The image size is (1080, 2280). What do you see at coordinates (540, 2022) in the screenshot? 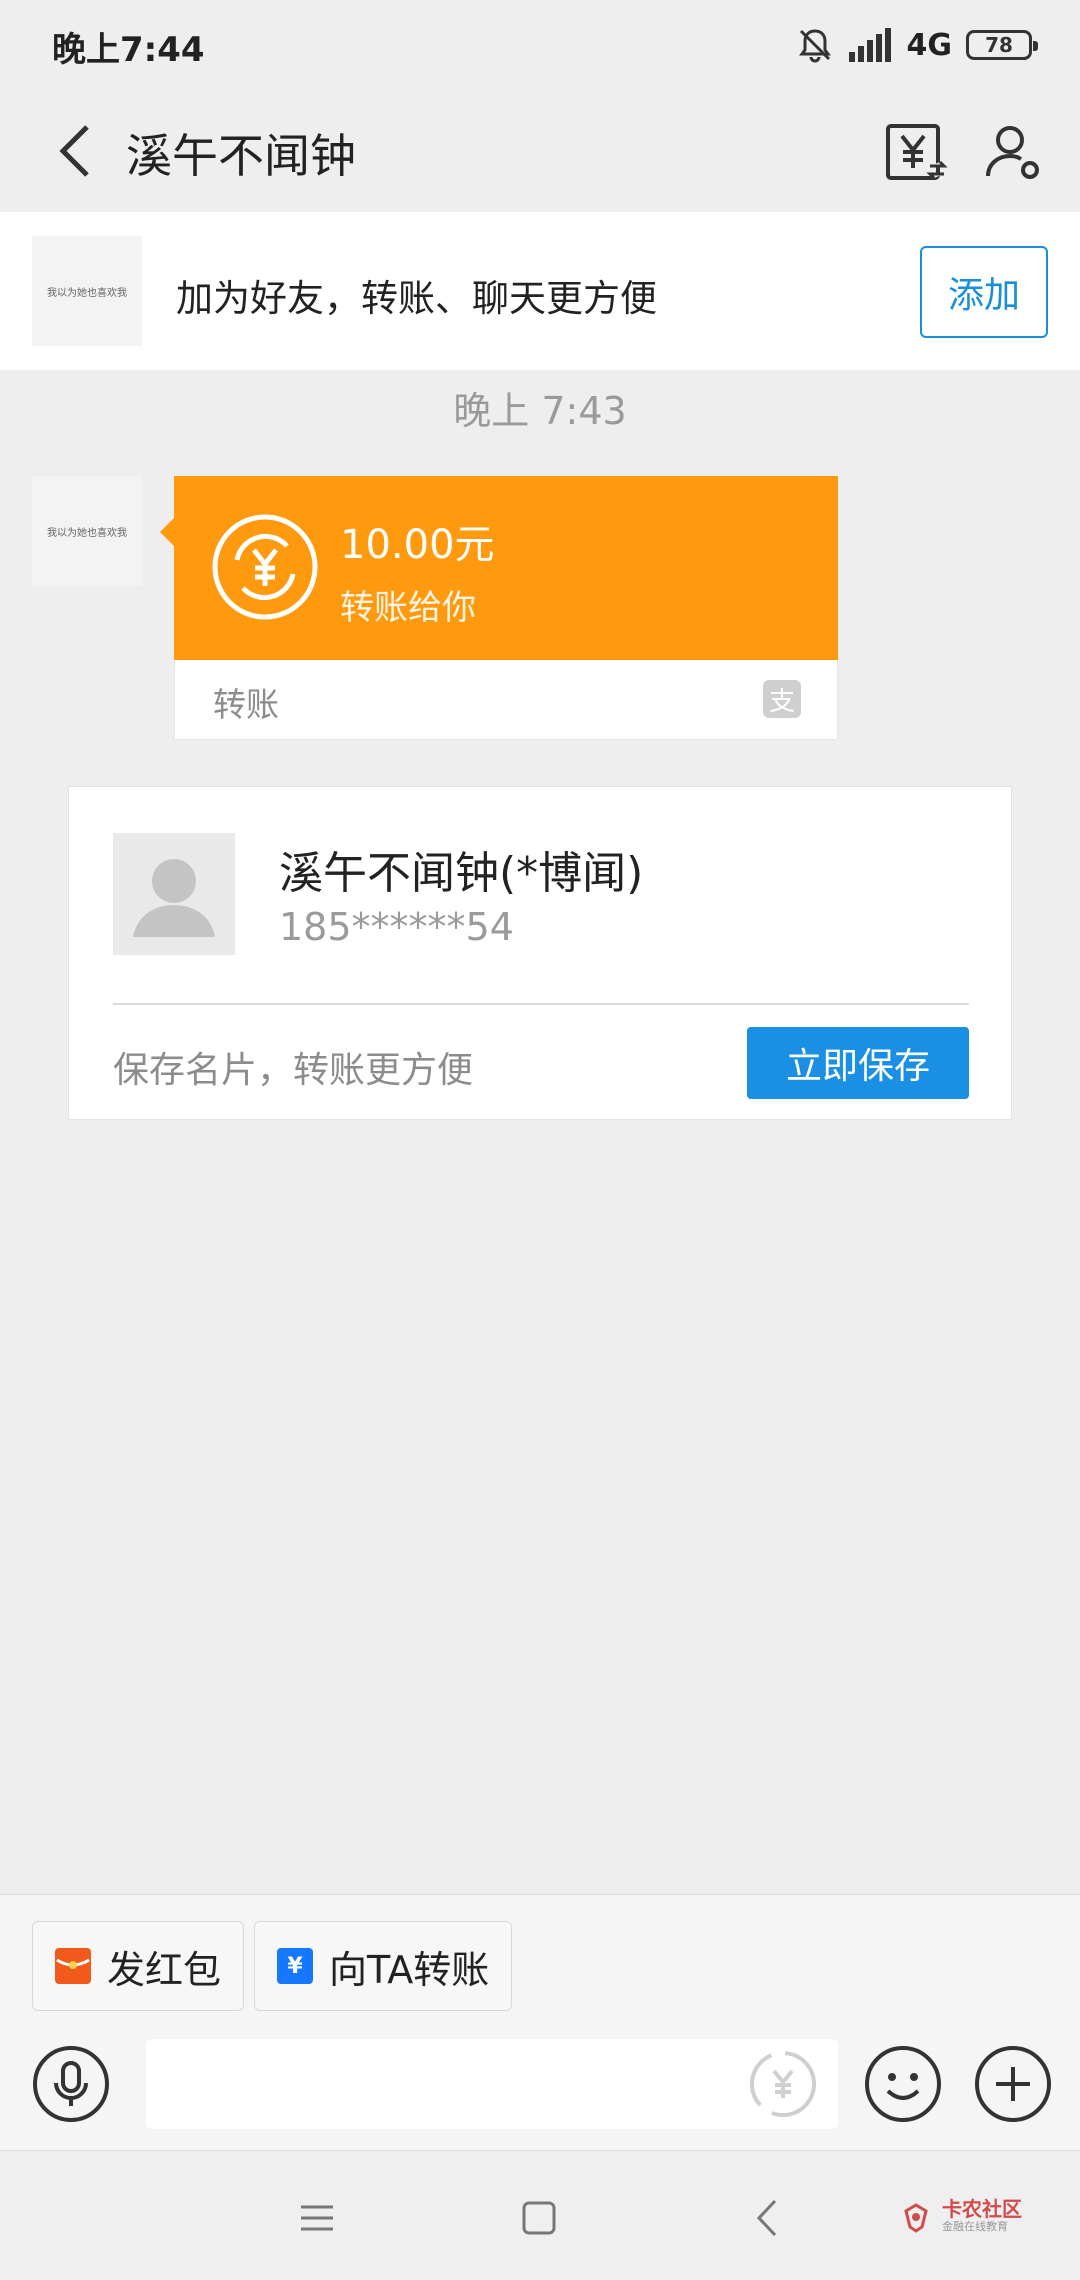
I see `chat-input-panel: 发红包 ¥ 向TA转账` at bounding box center [540, 2022].